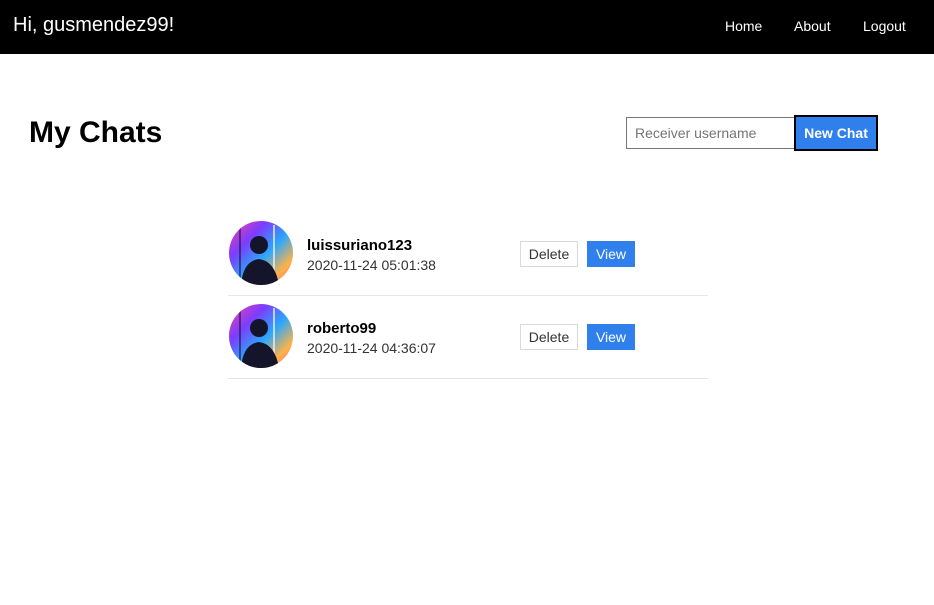 This screenshot has width=934, height=605. What do you see at coordinates (710, 133) in the screenshot?
I see `receiver-username-input` at bounding box center [710, 133].